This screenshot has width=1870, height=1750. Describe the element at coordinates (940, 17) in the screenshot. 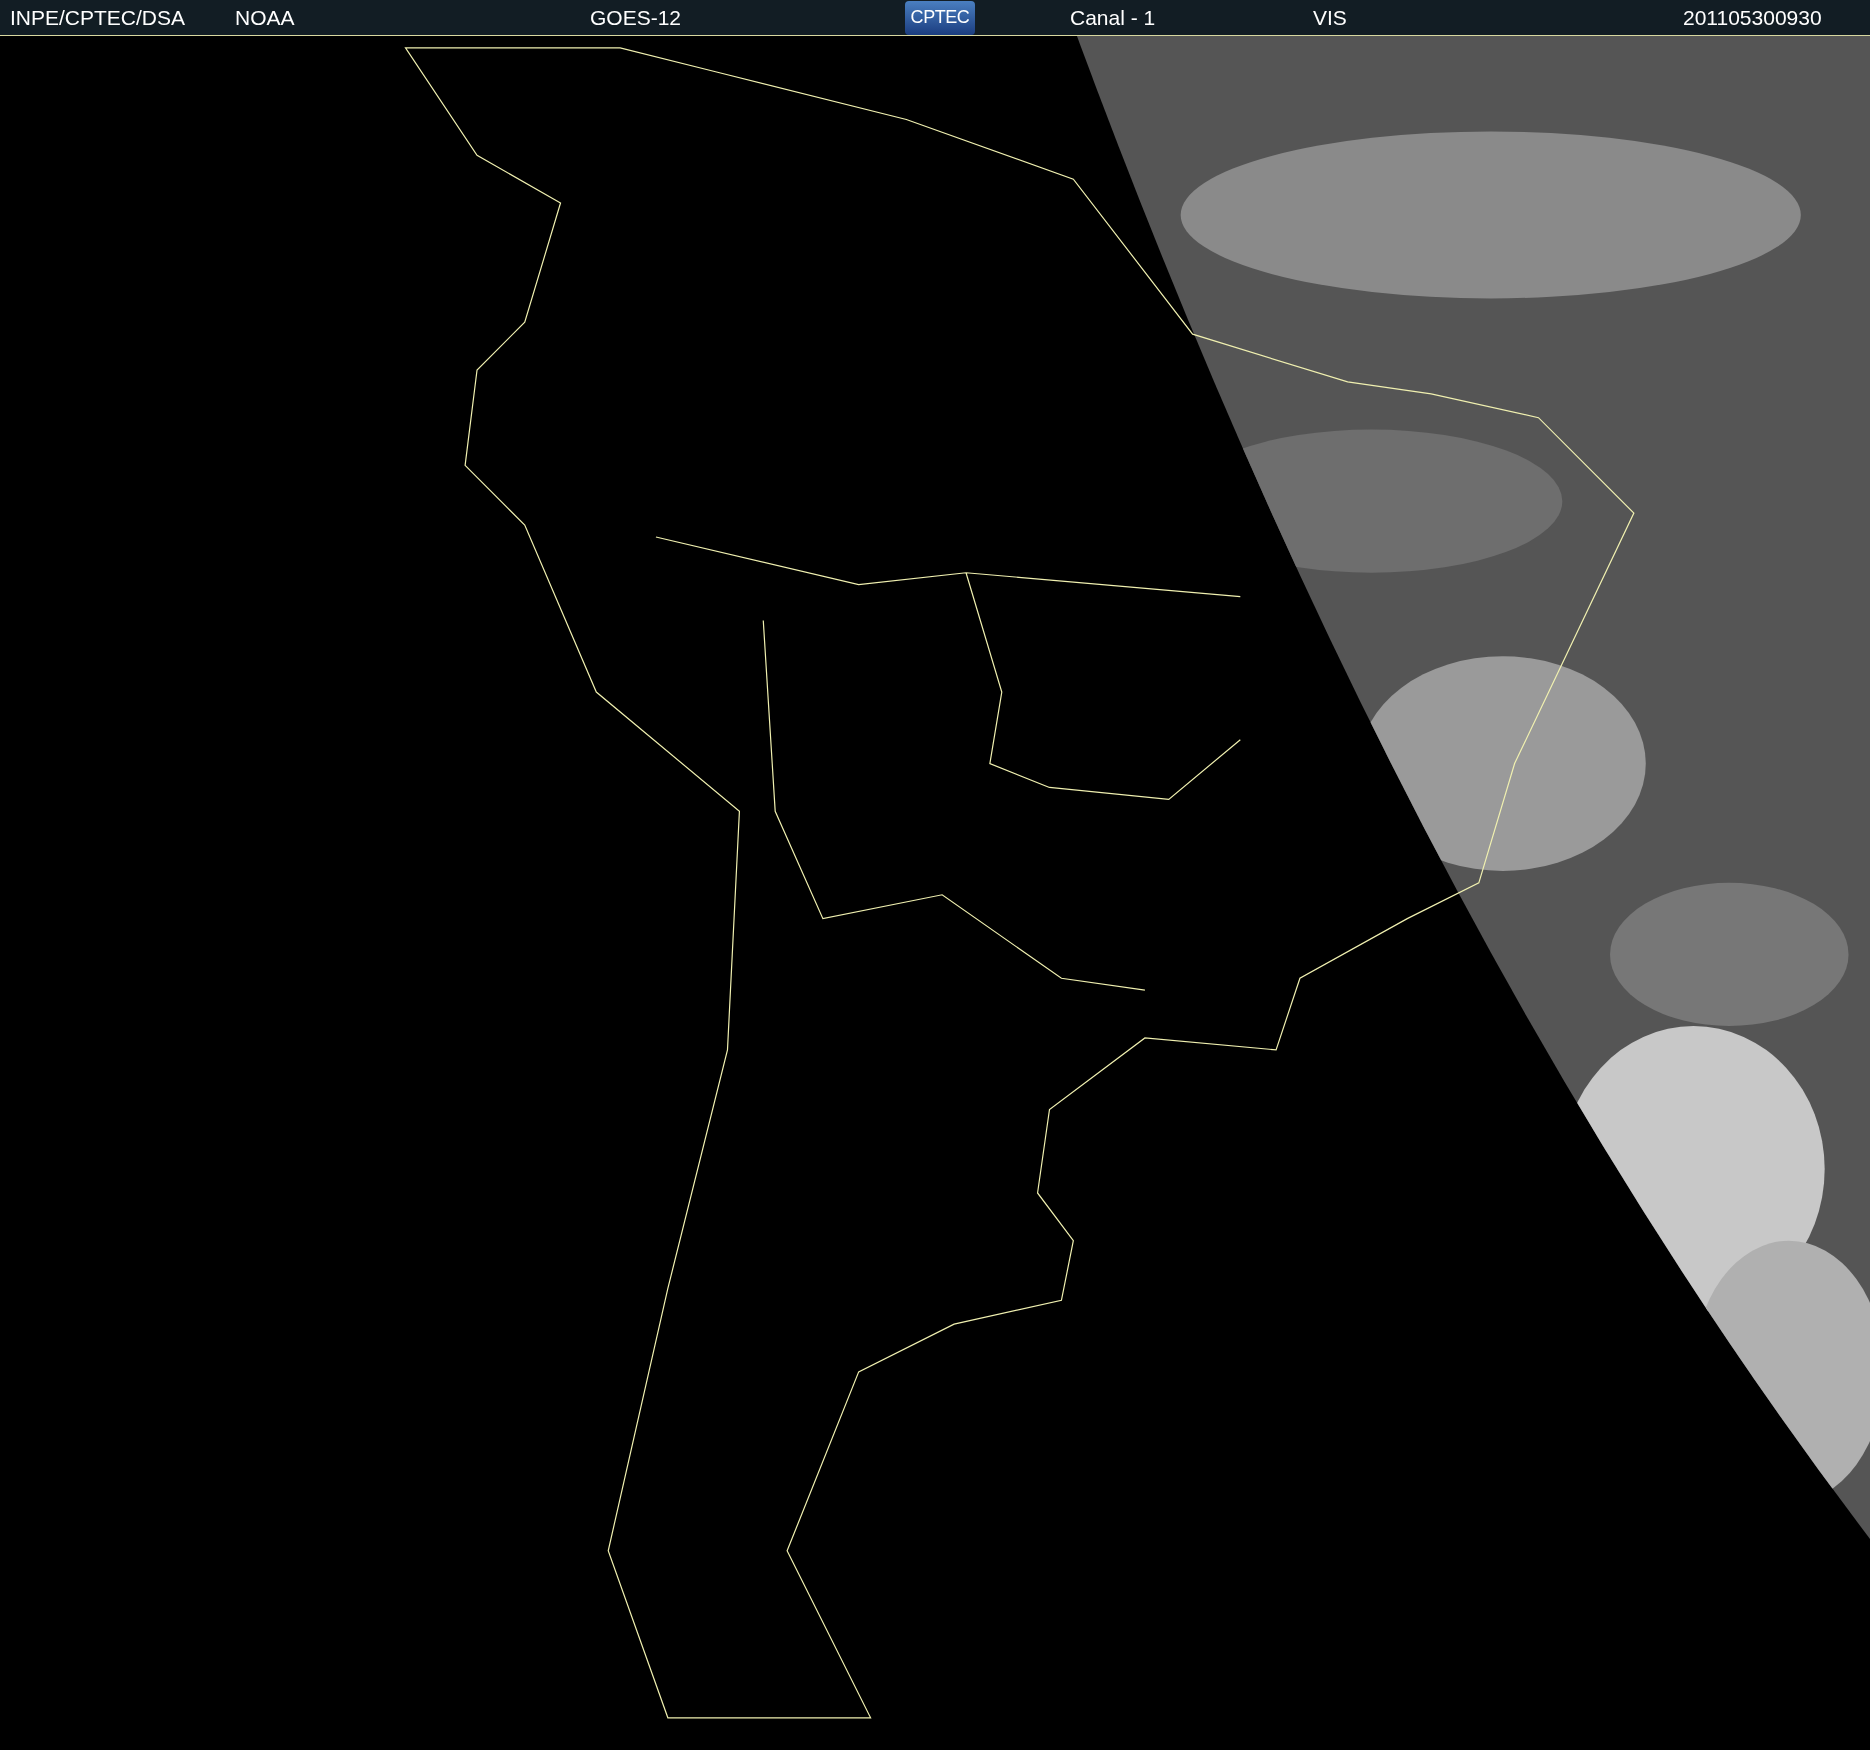

I see `logo-text: CPTEC` at that location.